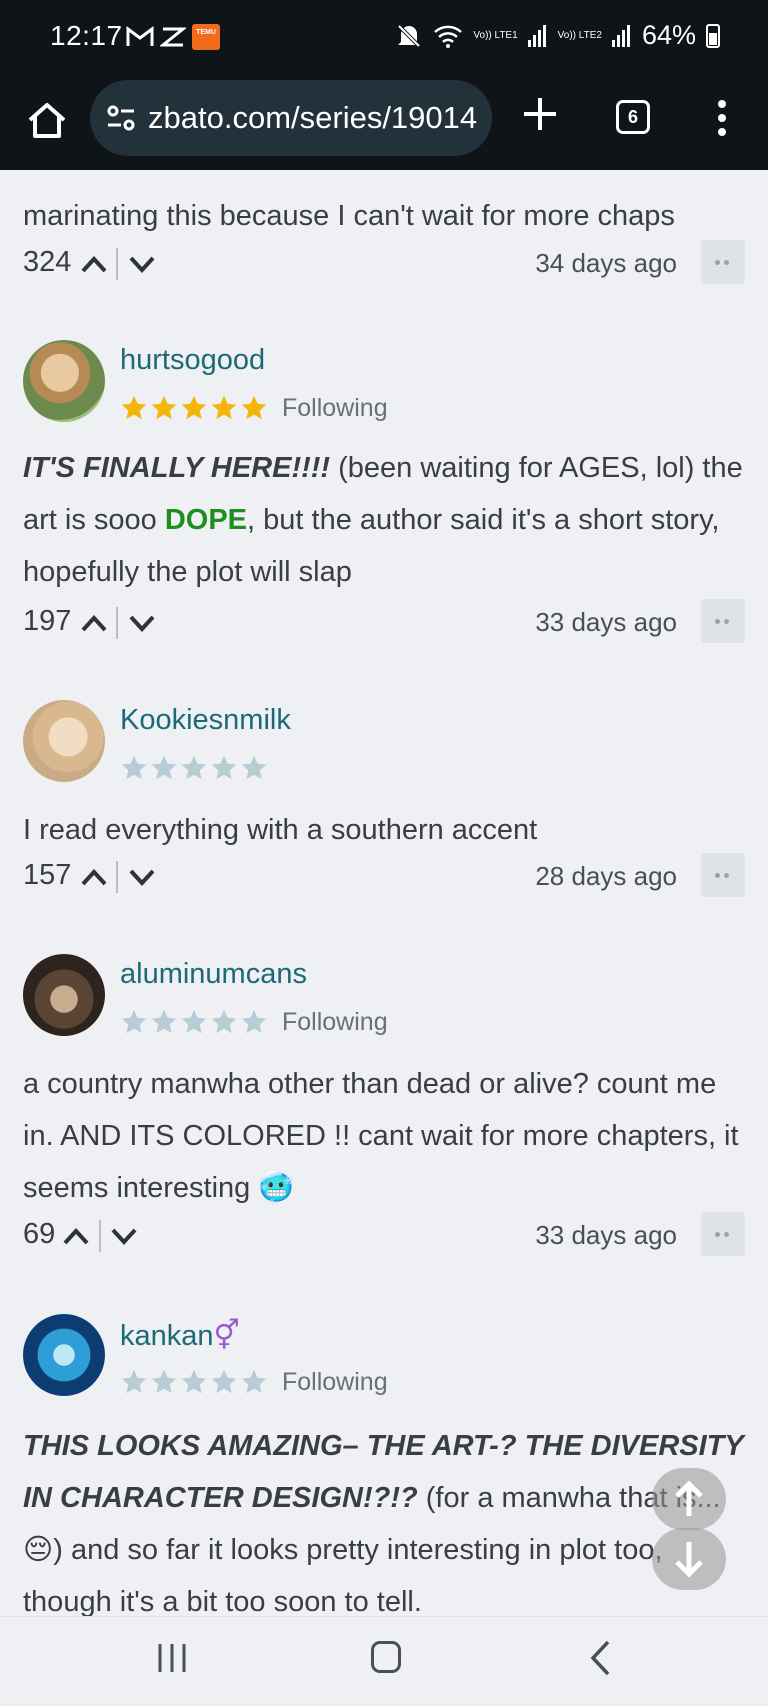 This screenshot has height=1706, width=768. I want to click on battery-percent: 64%, so click(668, 35).